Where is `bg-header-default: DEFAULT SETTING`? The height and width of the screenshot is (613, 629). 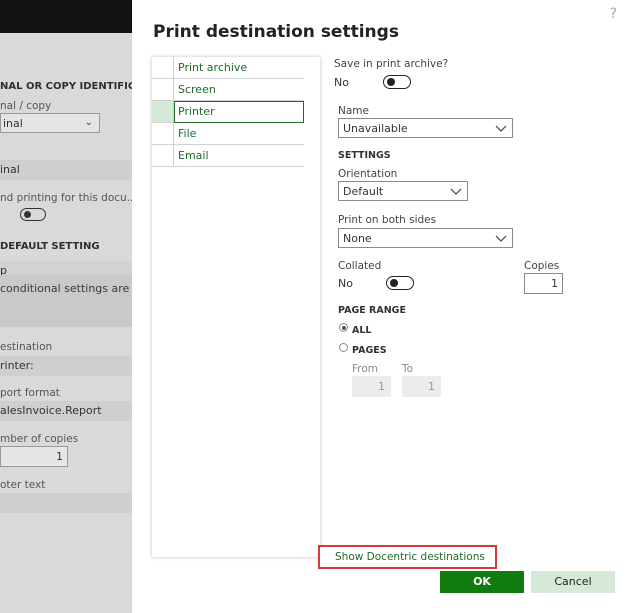 bg-header-default: DEFAULT SETTING is located at coordinates (50, 246).